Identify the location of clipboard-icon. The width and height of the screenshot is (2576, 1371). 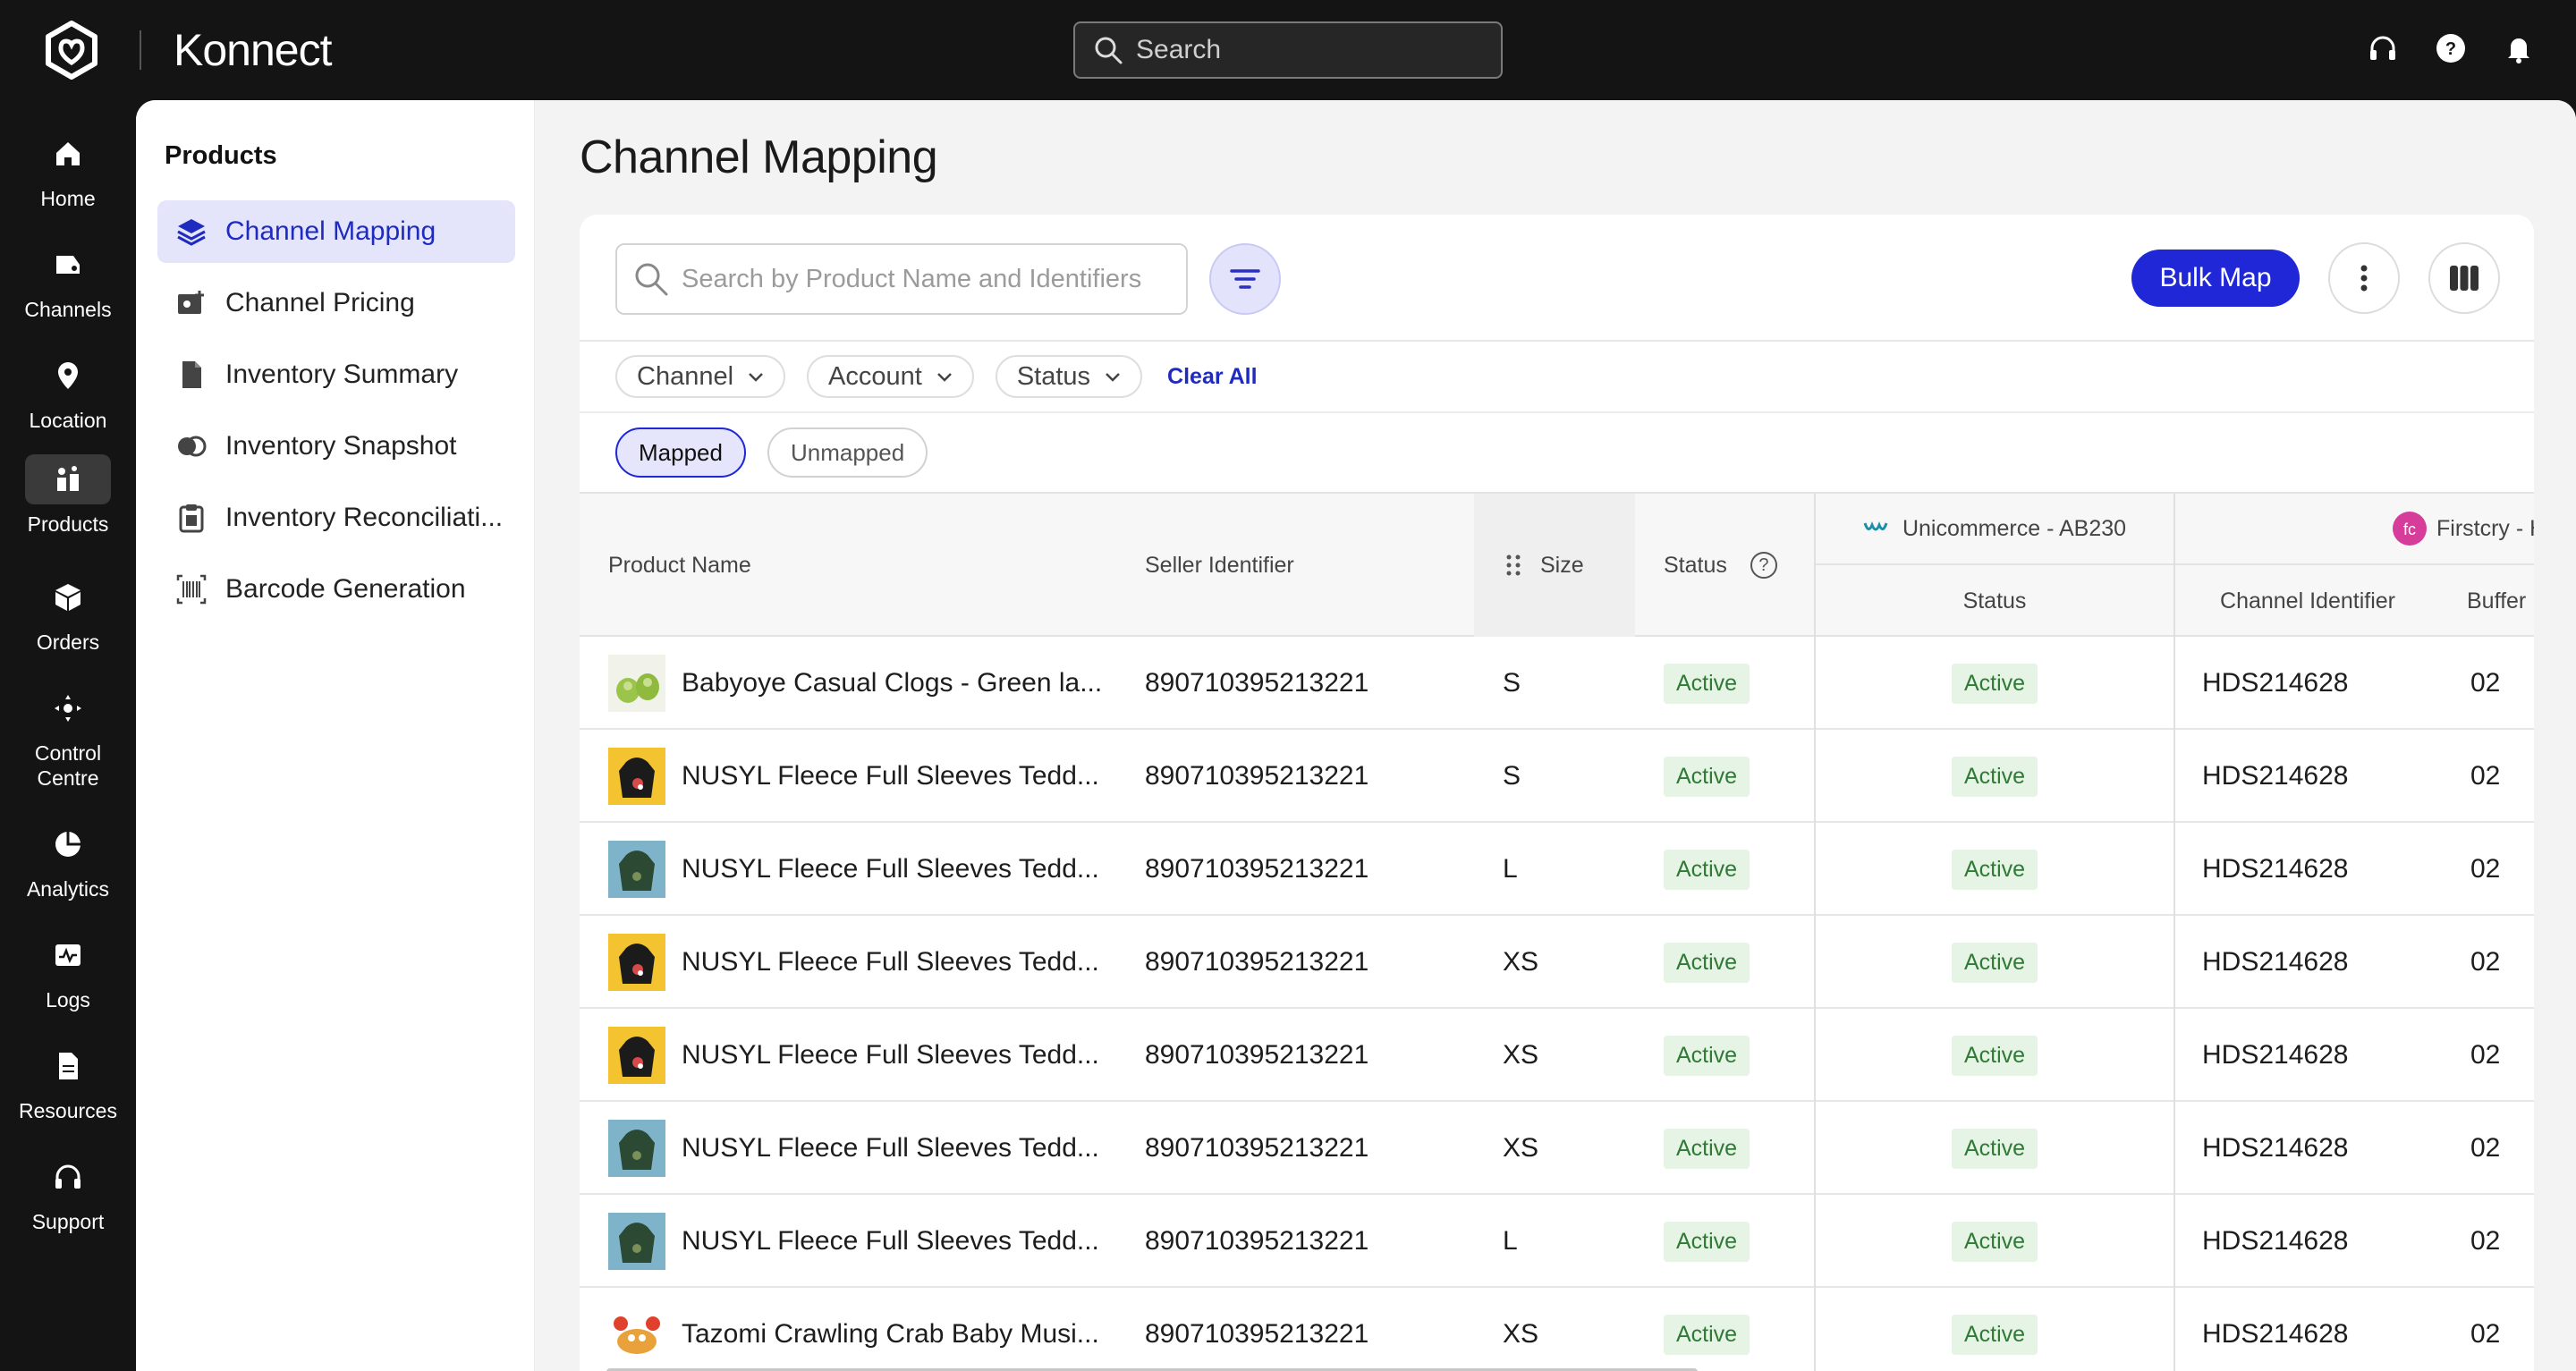
(191, 518).